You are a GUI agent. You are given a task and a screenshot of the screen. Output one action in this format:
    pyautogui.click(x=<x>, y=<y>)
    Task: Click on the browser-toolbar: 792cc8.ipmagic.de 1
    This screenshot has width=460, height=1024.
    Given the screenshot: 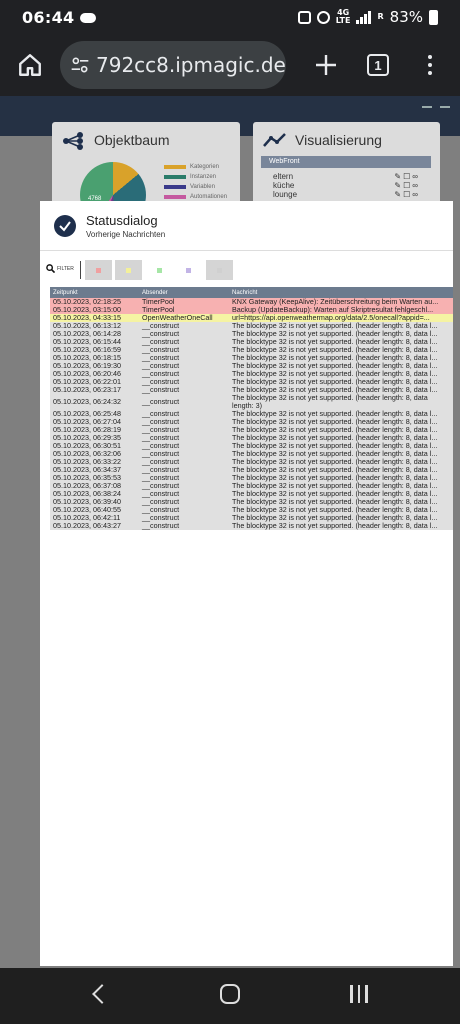 What is the action you would take?
    pyautogui.click(x=230, y=65)
    